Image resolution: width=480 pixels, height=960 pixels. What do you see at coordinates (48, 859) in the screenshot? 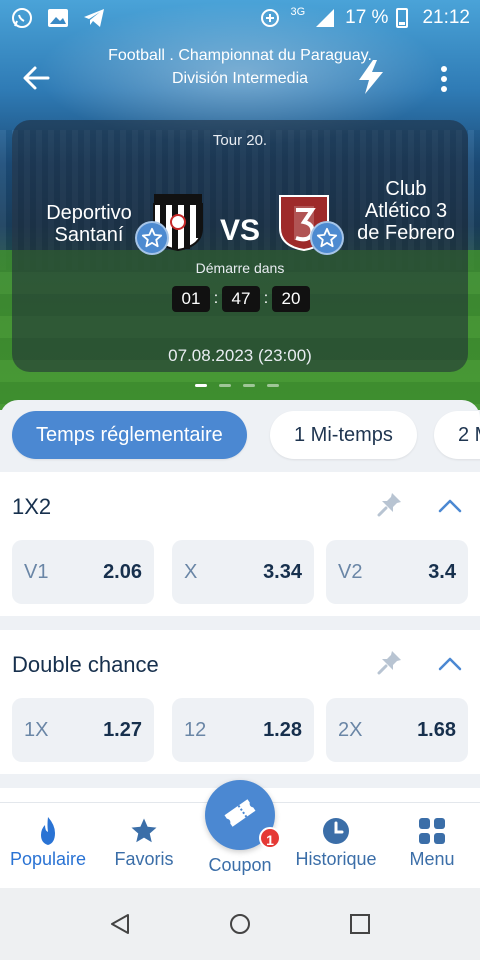
I see `nav-label: Populaire` at bounding box center [48, 859].